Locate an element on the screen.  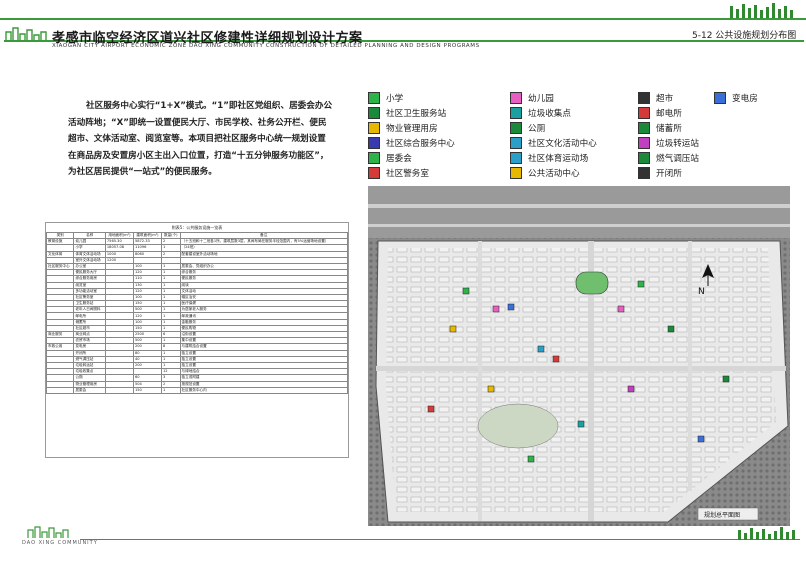
substation-icon is located at coordinates (720, 98).